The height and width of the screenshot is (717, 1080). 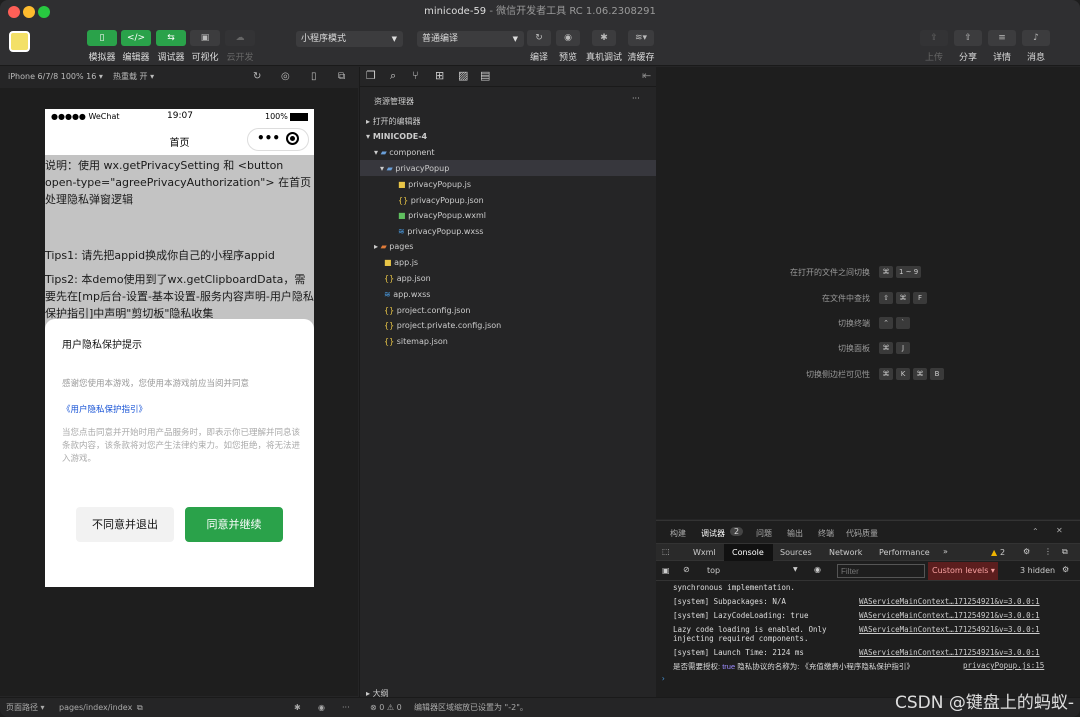 I want to click on more-tabs-button: », so click(x=945, y=551).